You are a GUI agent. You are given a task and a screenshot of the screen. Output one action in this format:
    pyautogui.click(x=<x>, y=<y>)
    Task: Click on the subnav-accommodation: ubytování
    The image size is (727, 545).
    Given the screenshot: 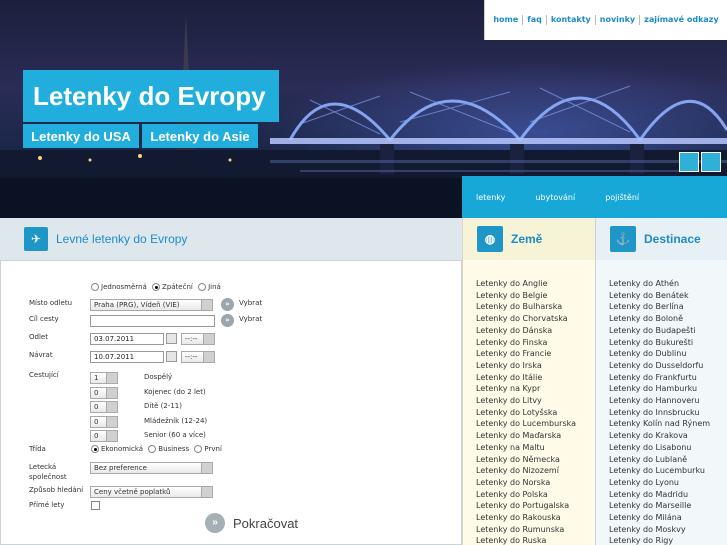 What is the action you would take?
    pyautogui.click(x=555, y=197)
    